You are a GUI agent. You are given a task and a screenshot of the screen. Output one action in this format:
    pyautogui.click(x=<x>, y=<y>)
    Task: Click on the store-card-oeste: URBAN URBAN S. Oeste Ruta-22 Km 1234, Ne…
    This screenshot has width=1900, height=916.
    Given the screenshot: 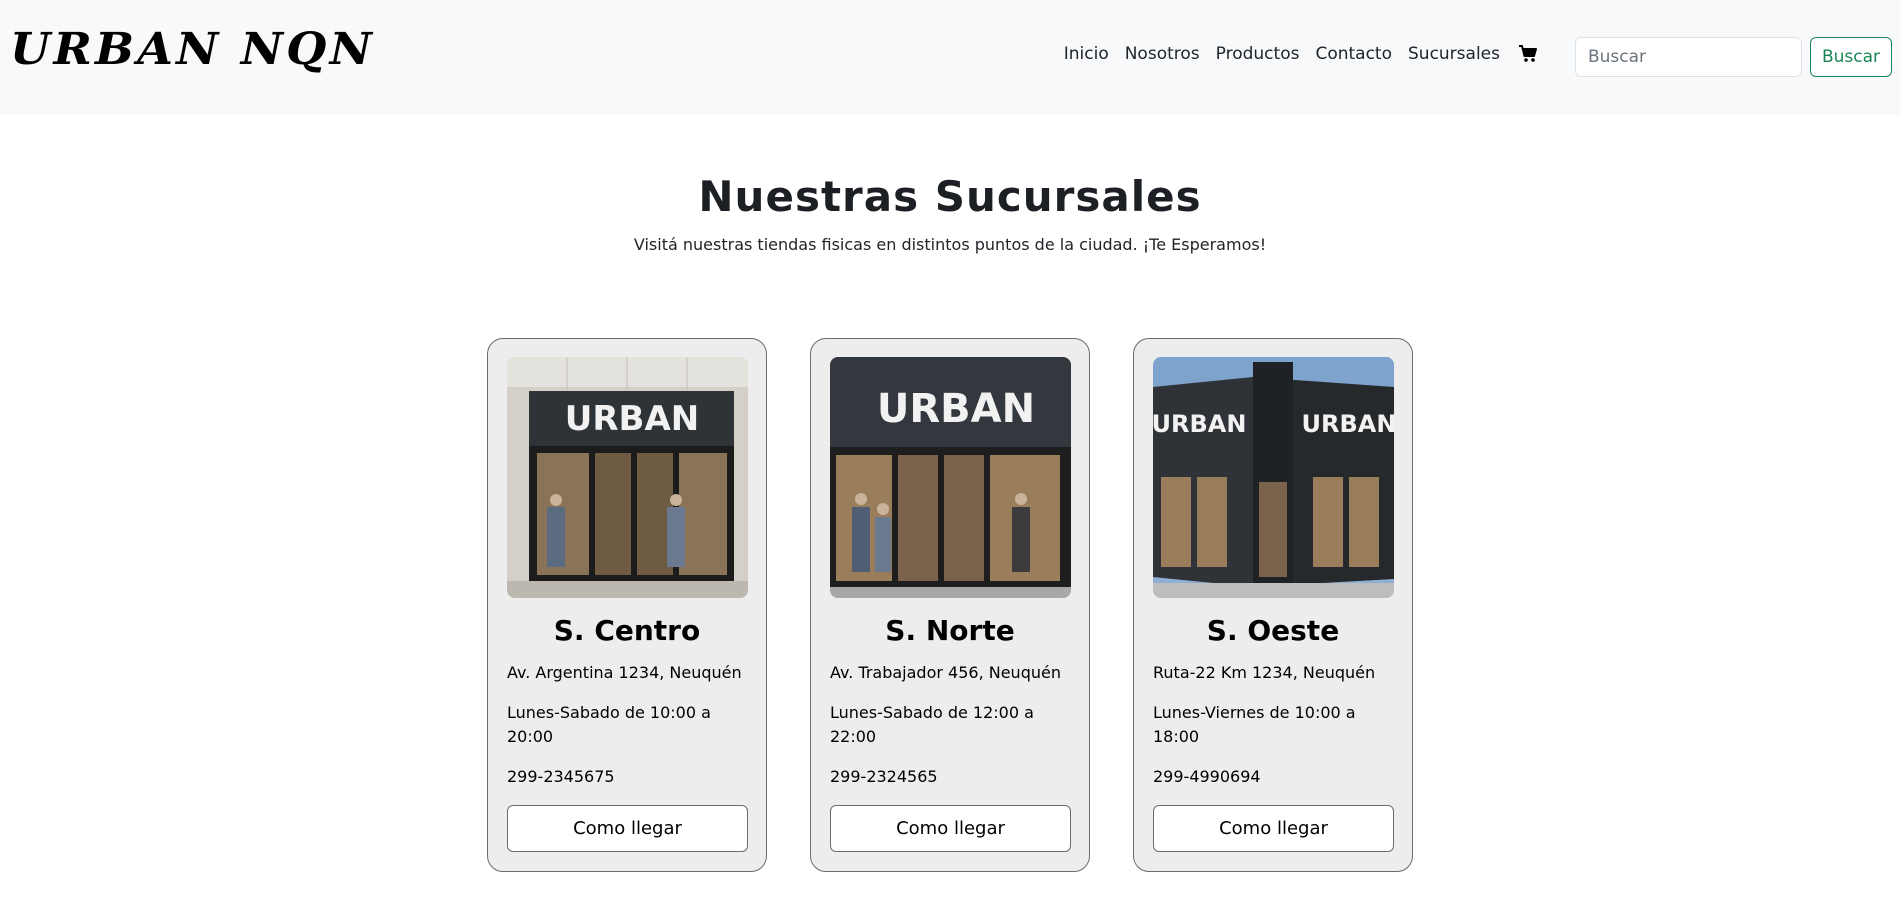 What is the action you would take?
    pyautogui.click(x=1273, y=605)
    